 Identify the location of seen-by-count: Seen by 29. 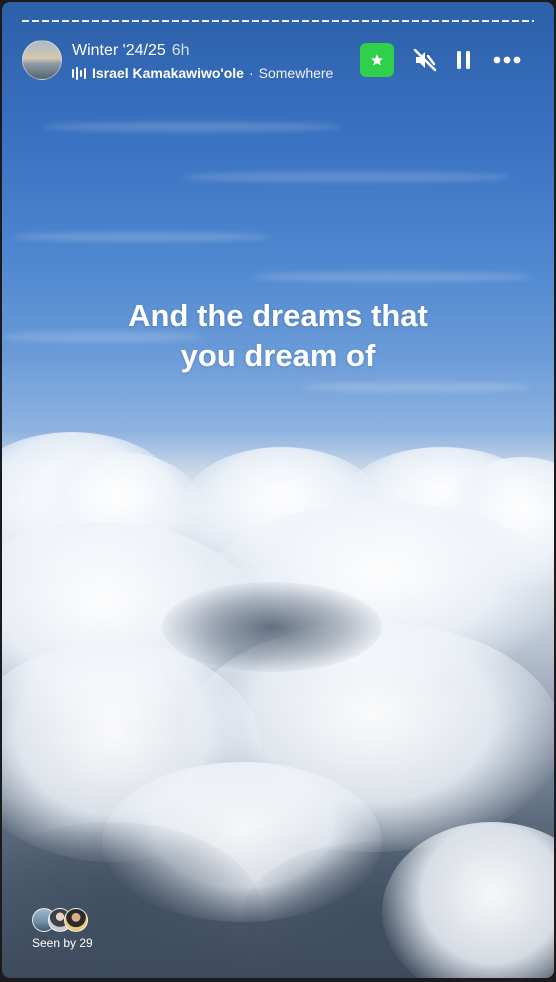
(62, 943).